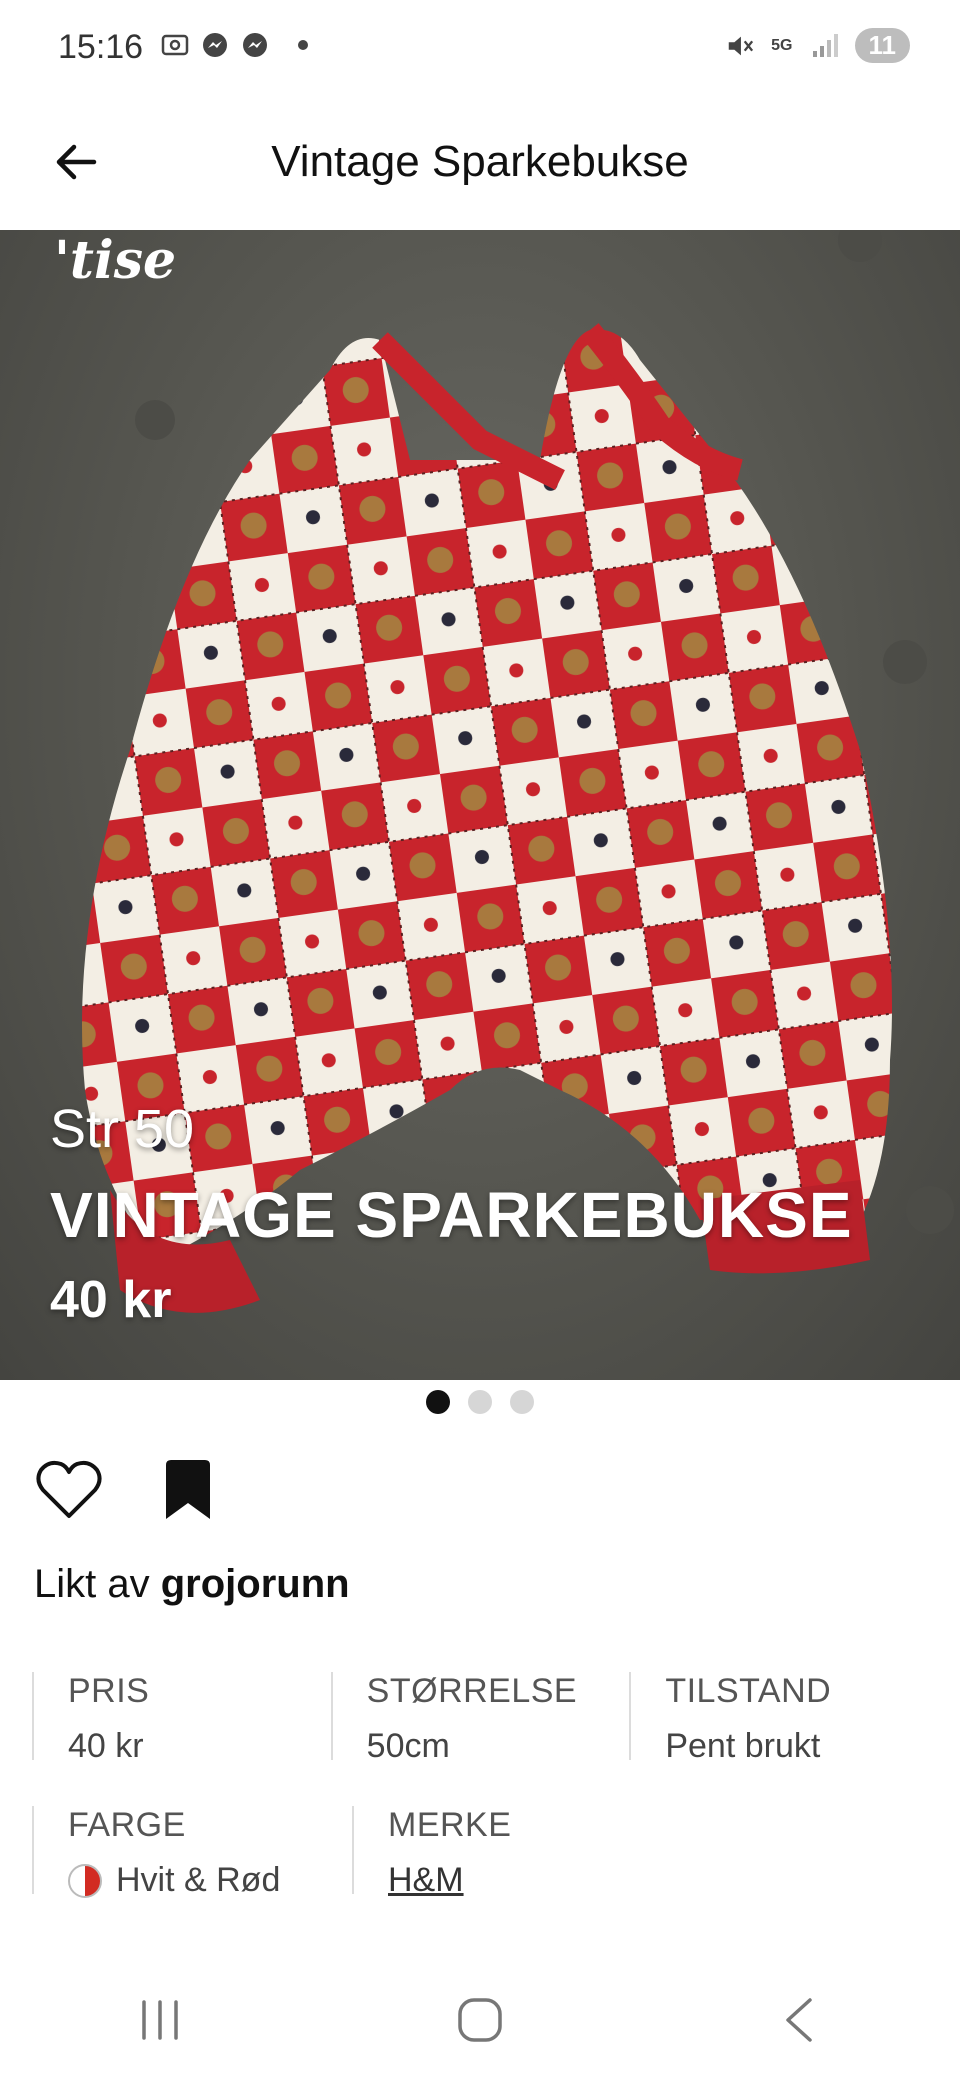 This screenshot has height=2080, width=960. What do you see at coordinates (127, 1825) in the screenshot?
I see `detail-label: FARGE` at bounding box center [127, 1825].